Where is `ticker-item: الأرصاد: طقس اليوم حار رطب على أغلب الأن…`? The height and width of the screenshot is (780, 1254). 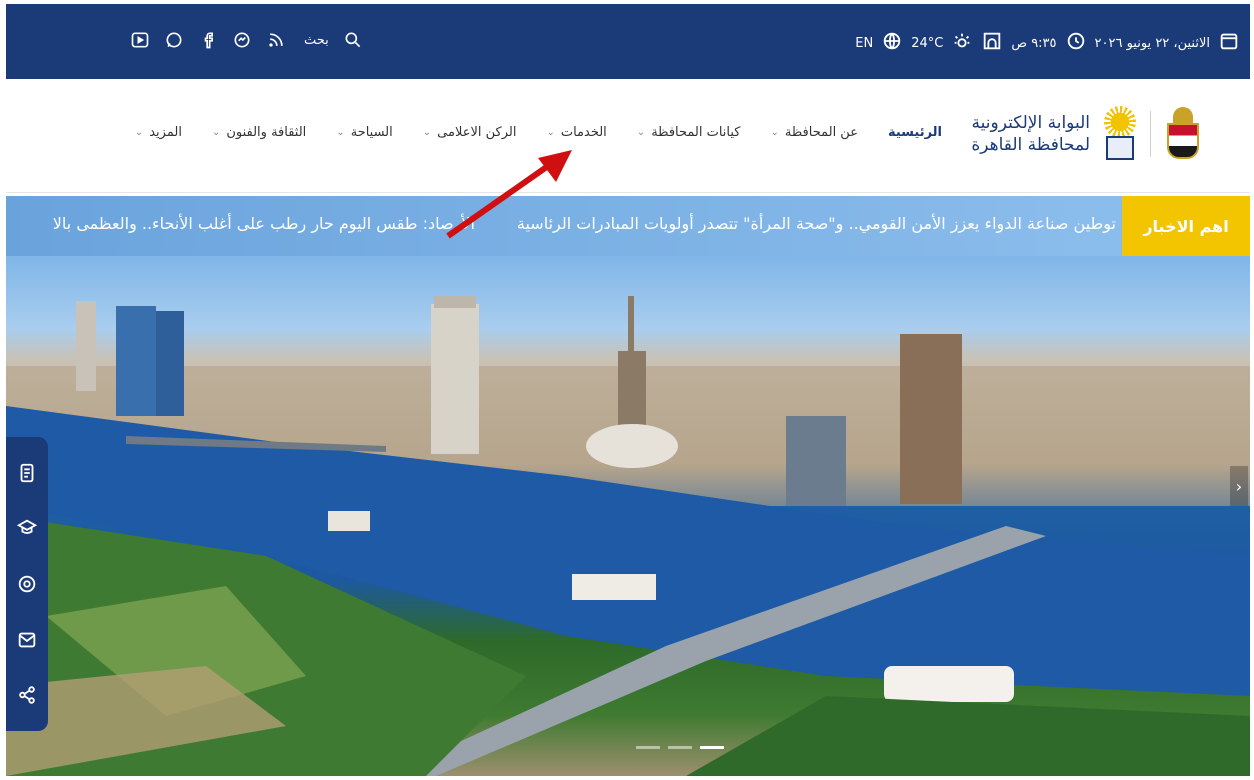
ticker-item: الأرصاد: طقس اليوم حار رطب على أغلب الأن… is located at coordinates (264, 223).